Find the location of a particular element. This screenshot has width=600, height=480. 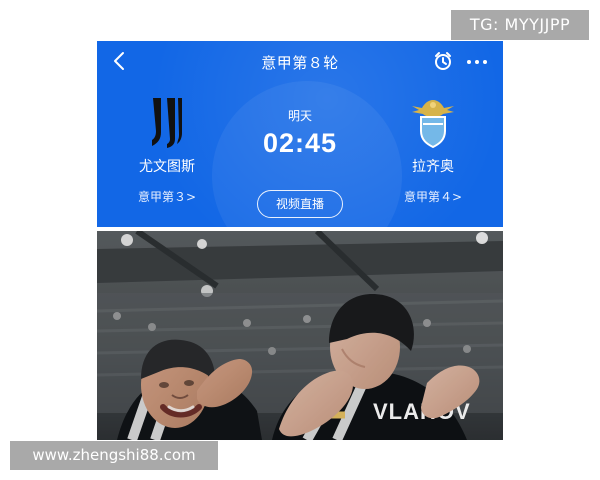

alarm-button is located at coordinates (443, 61).